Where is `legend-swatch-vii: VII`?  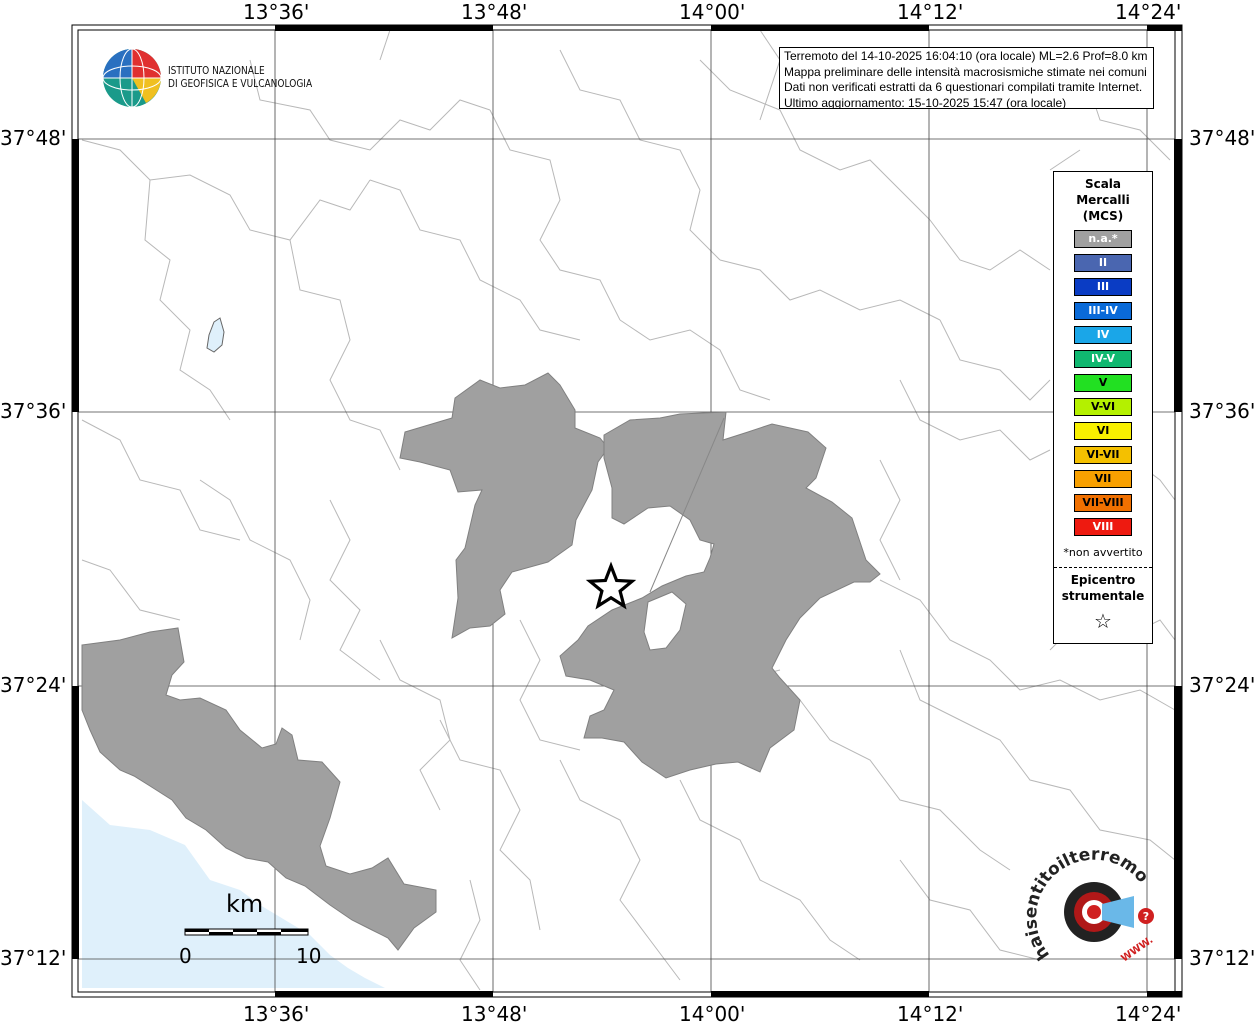 legend-swatch-vii: VII is located at coordinates (1103, 479).